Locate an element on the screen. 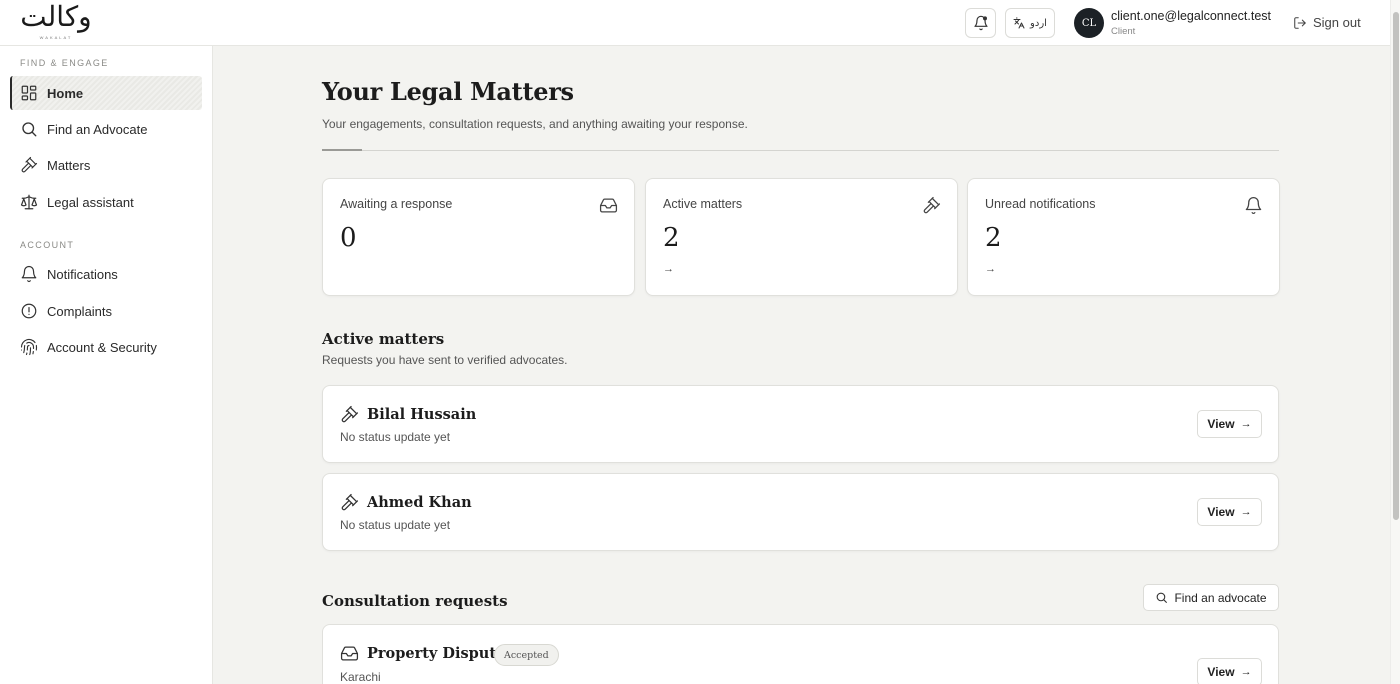 This screenshot has height=684, width=1400. consultation-city: Karachi is located at coordinates (360, 677).